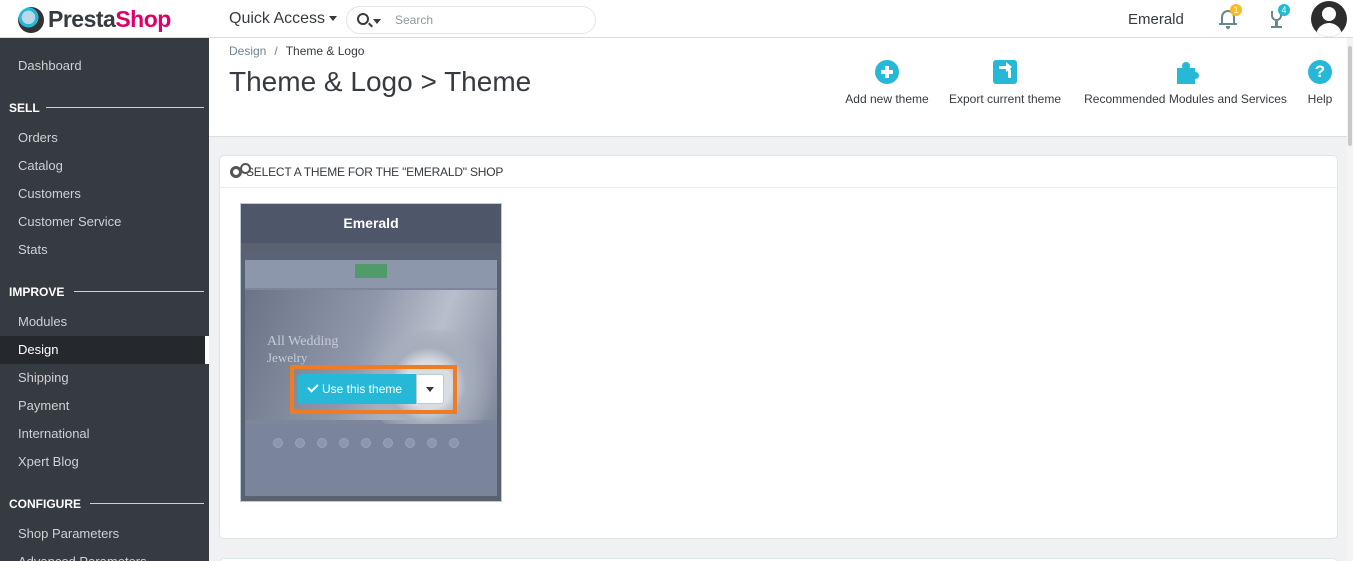 This screenshot has width=1353, height=561. I want to click on sidebar-item-design: Design, so click(104, 350).